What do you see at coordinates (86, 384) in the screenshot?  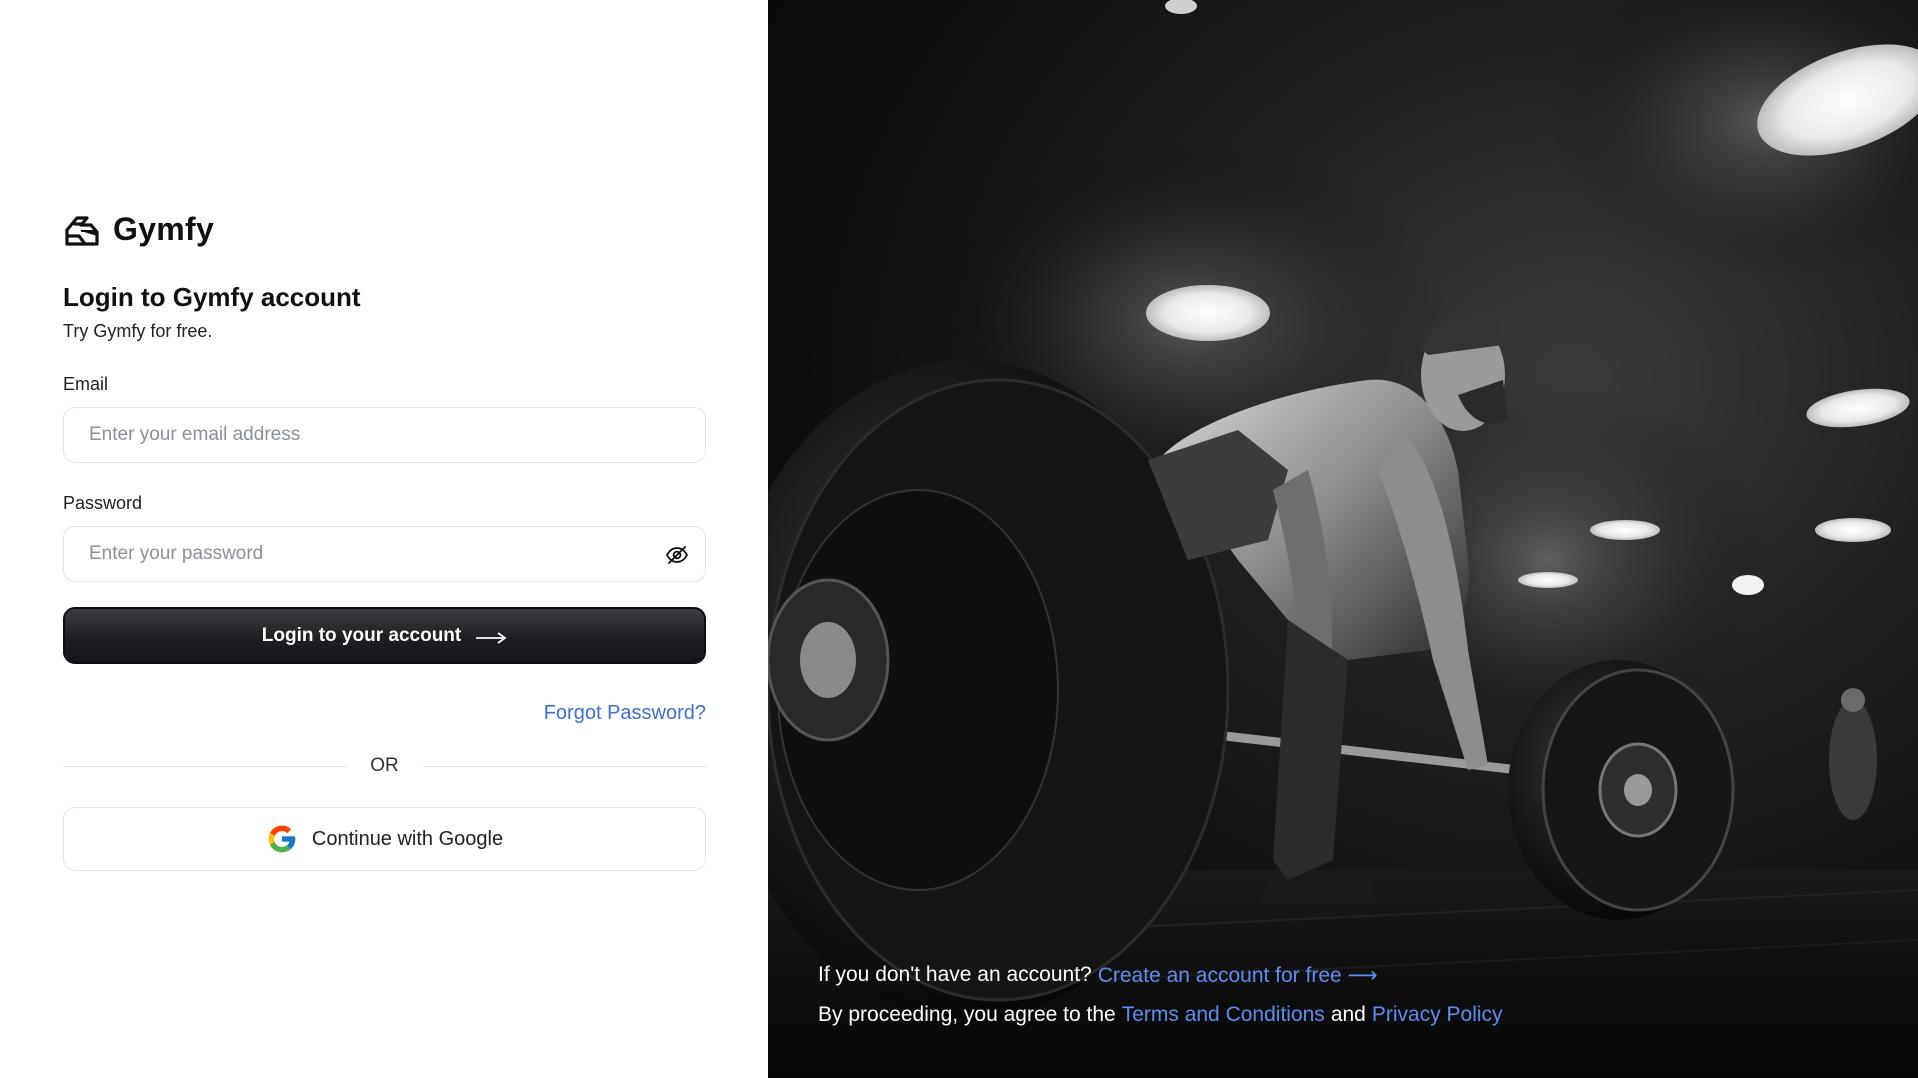 I see `email-label: Email` at bounding box center [86, 384].